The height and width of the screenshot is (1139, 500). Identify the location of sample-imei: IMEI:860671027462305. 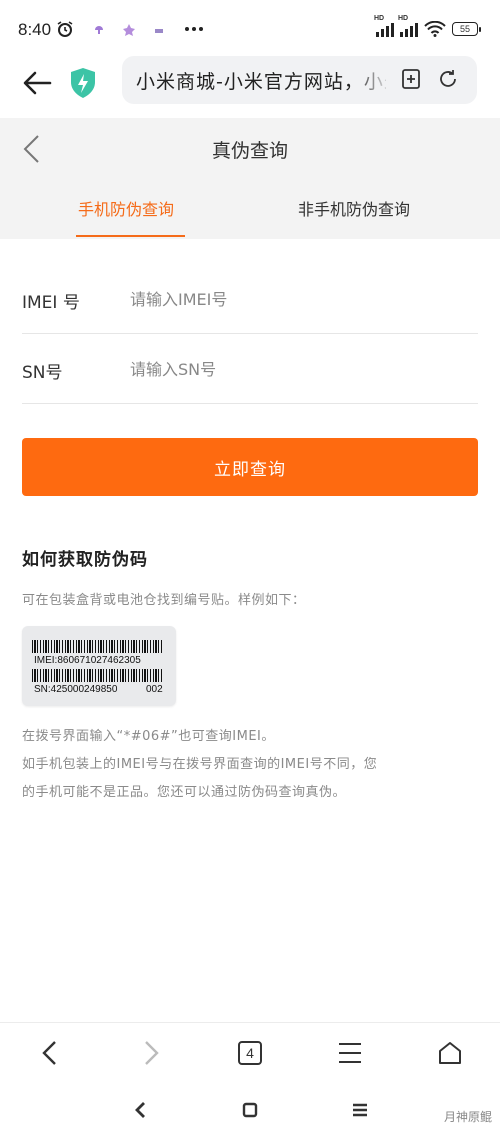
(87, 660).